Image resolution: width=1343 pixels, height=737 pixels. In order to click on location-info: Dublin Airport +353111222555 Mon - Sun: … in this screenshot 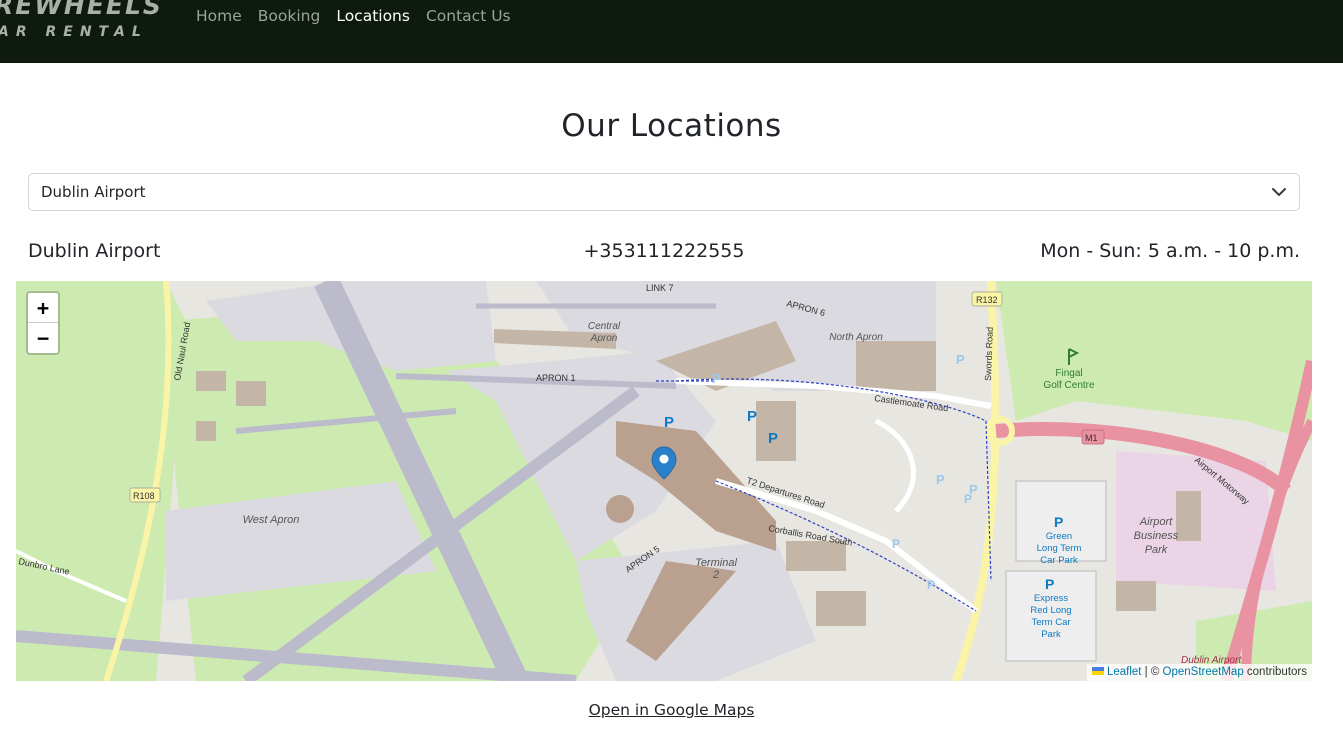, I will do `click(664, 253)`.